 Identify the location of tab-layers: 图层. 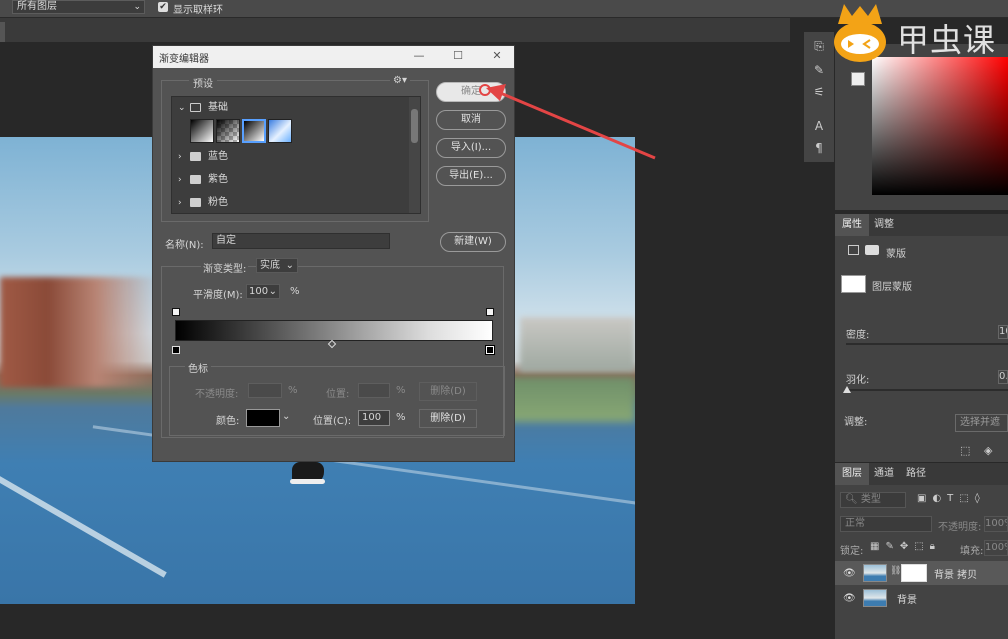
(852, 474).